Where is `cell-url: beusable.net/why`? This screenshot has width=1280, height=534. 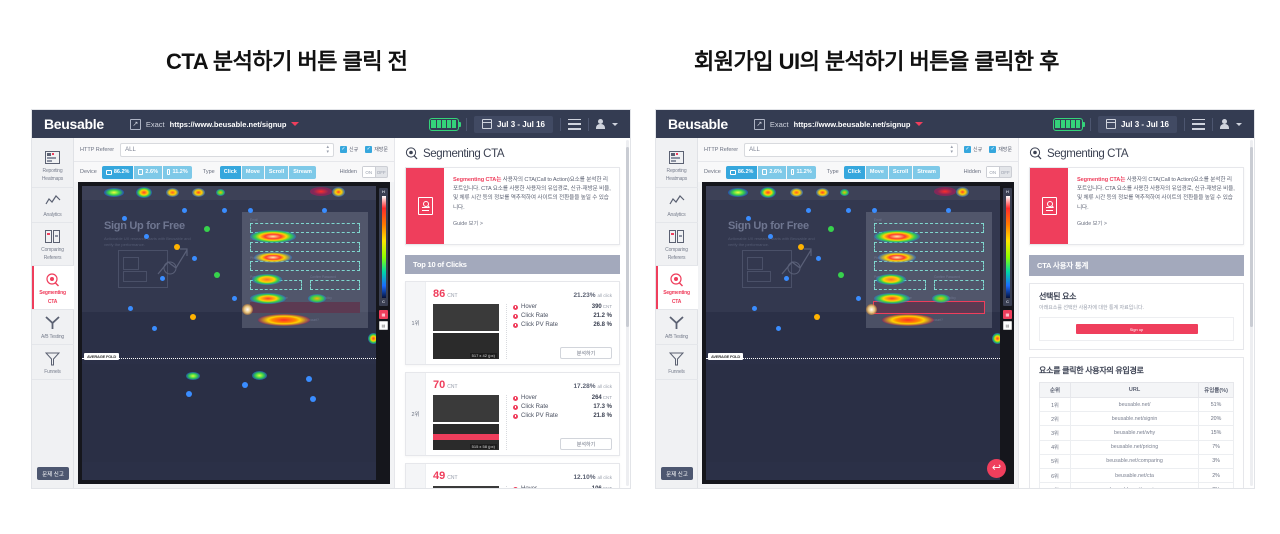
cell-url: beusable.net/why is located at coordinates (1135, 433).